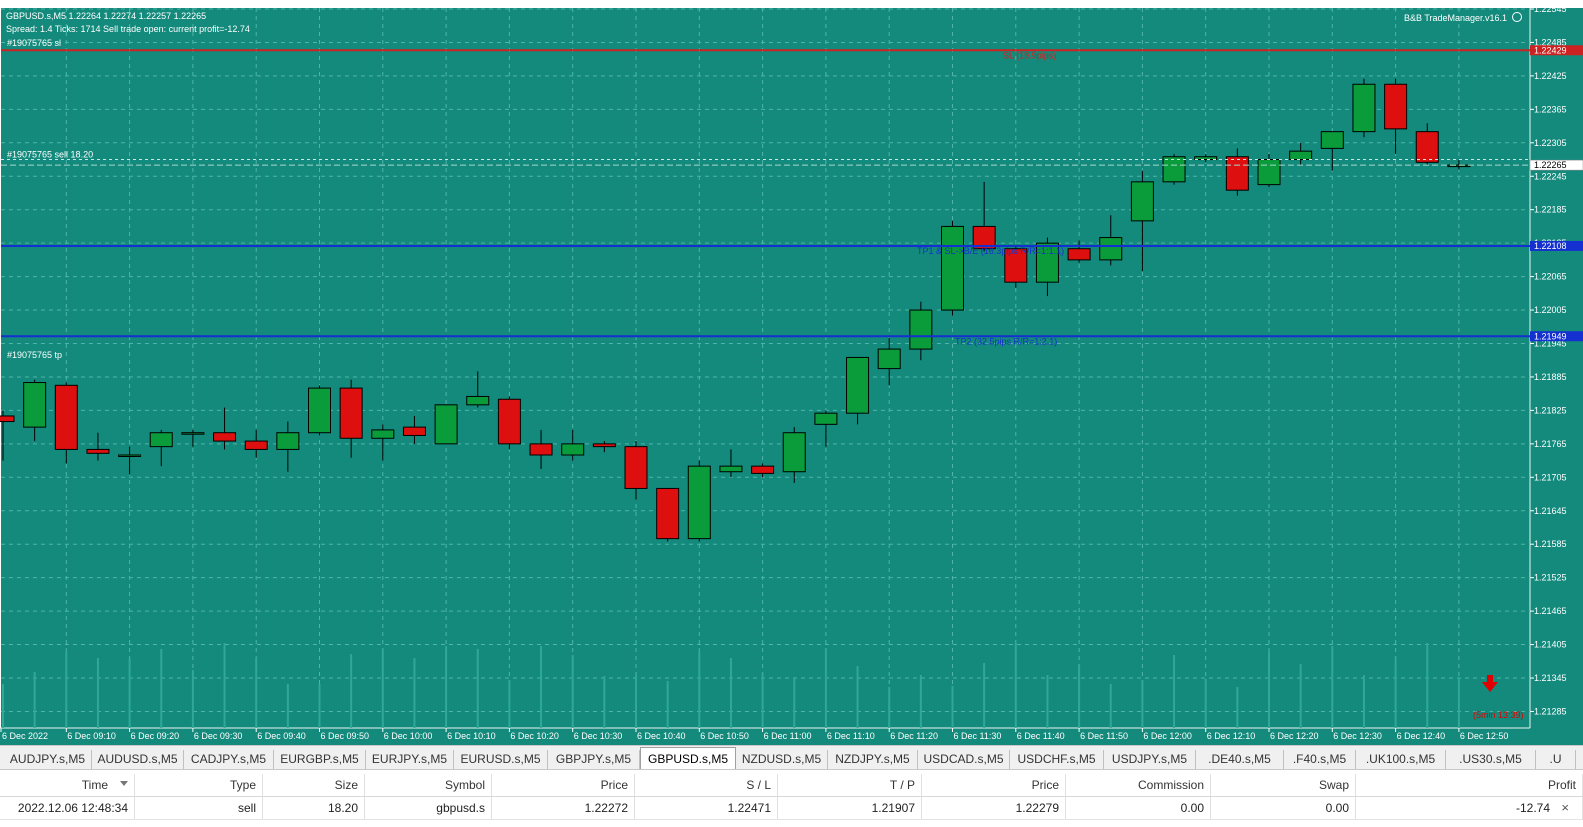  I want to click on column-header-label: S / L, so click(758, 785).